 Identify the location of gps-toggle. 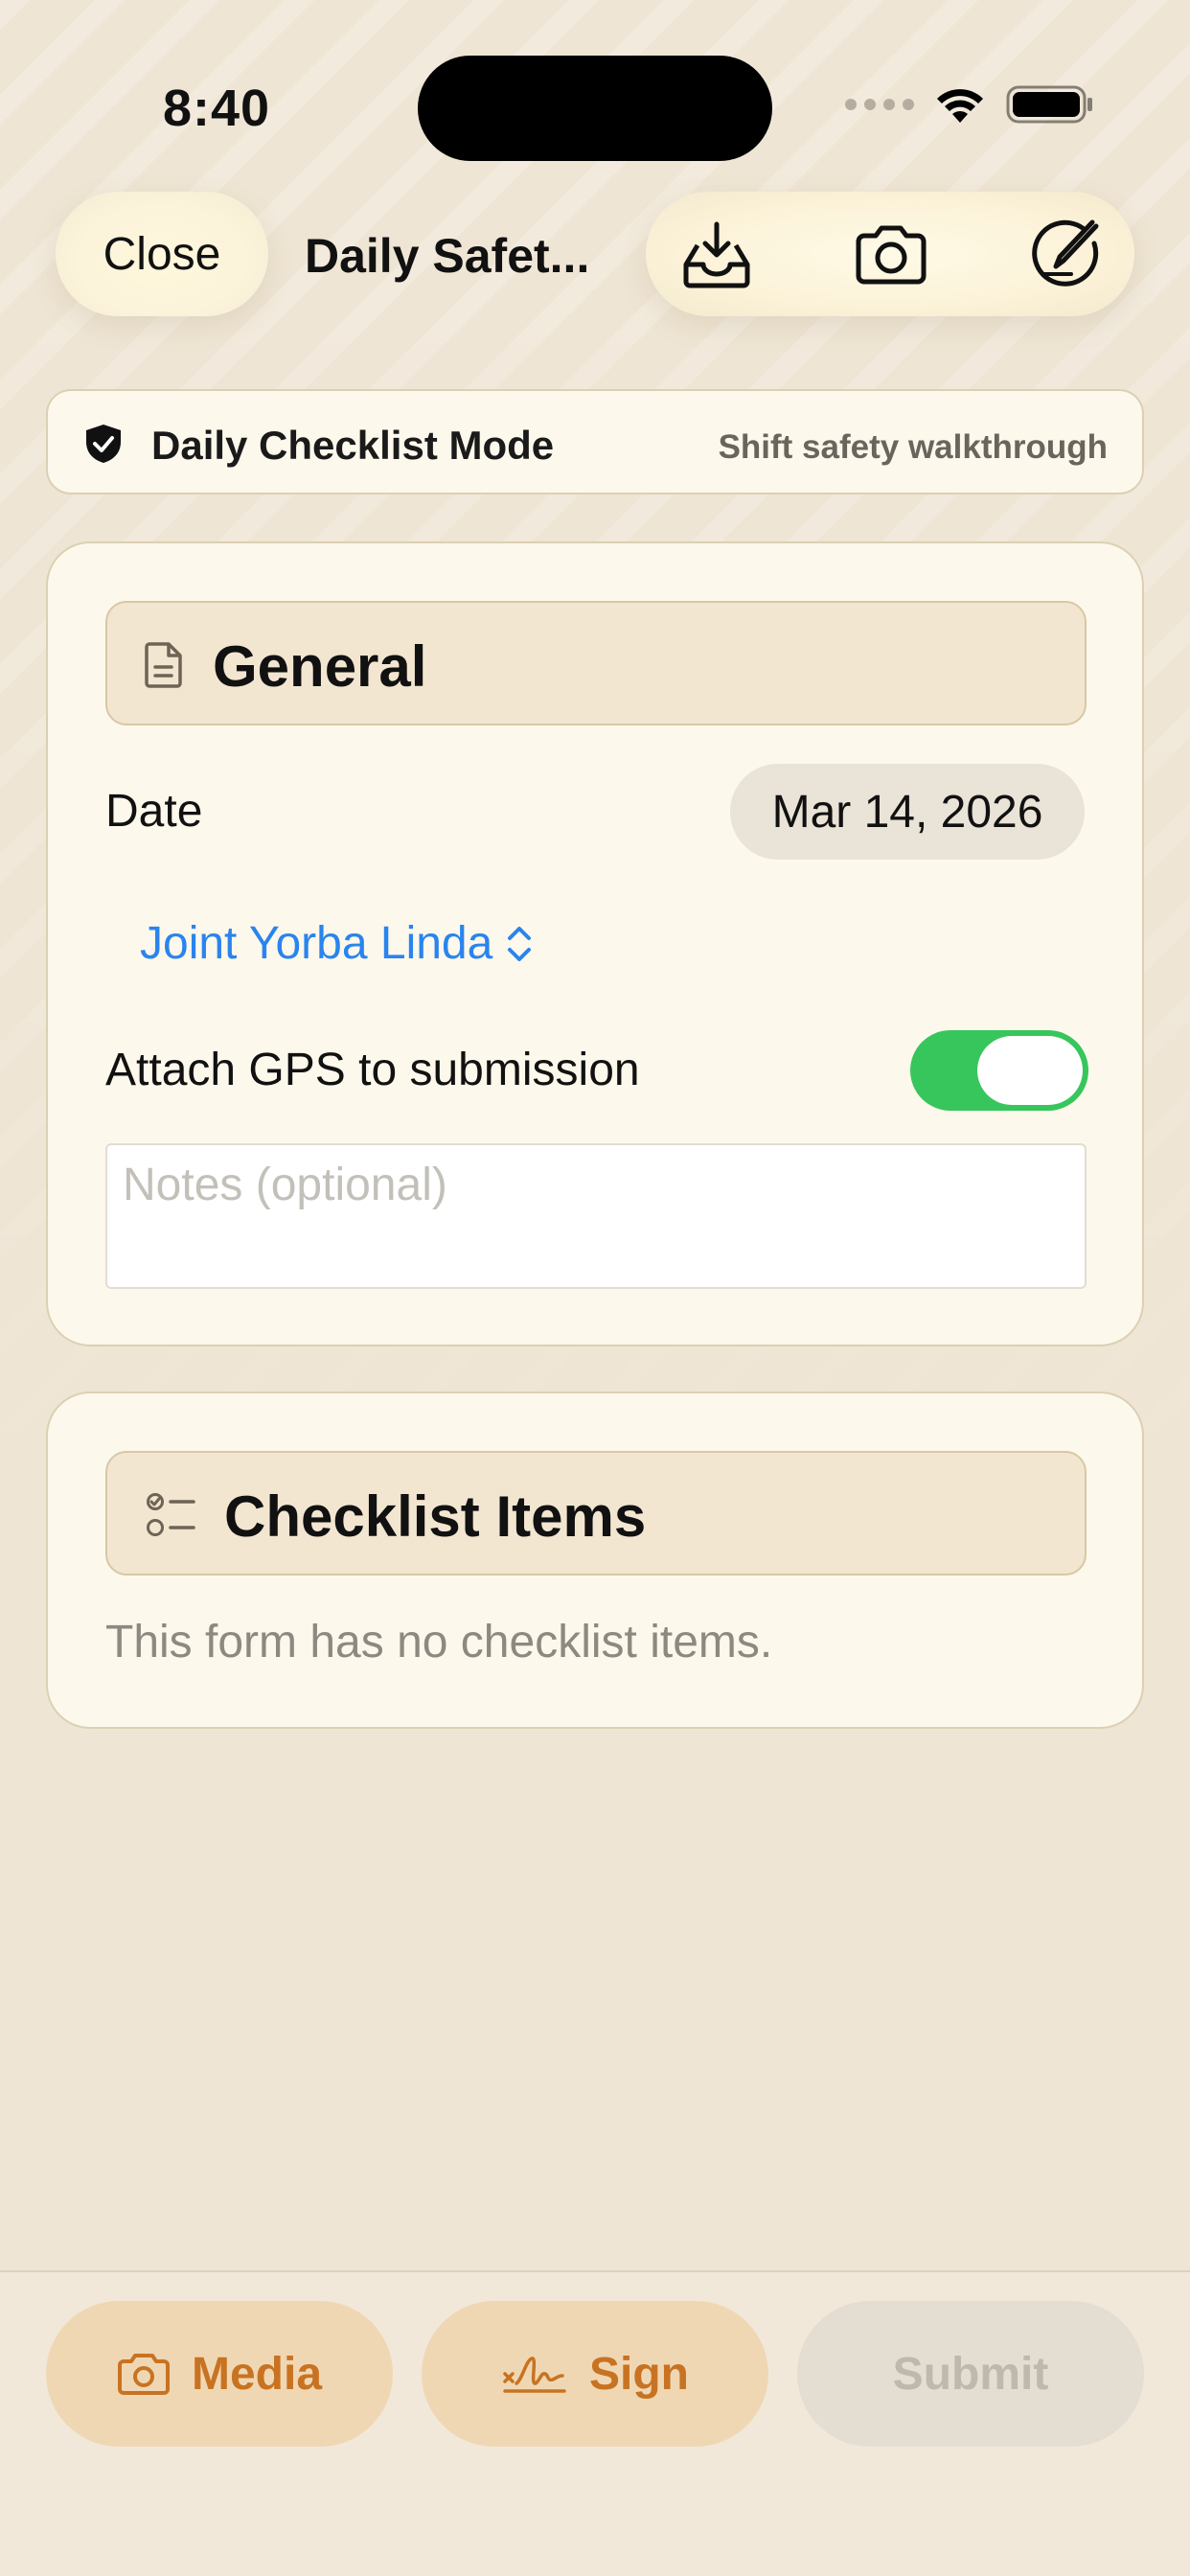
(999, 1070).